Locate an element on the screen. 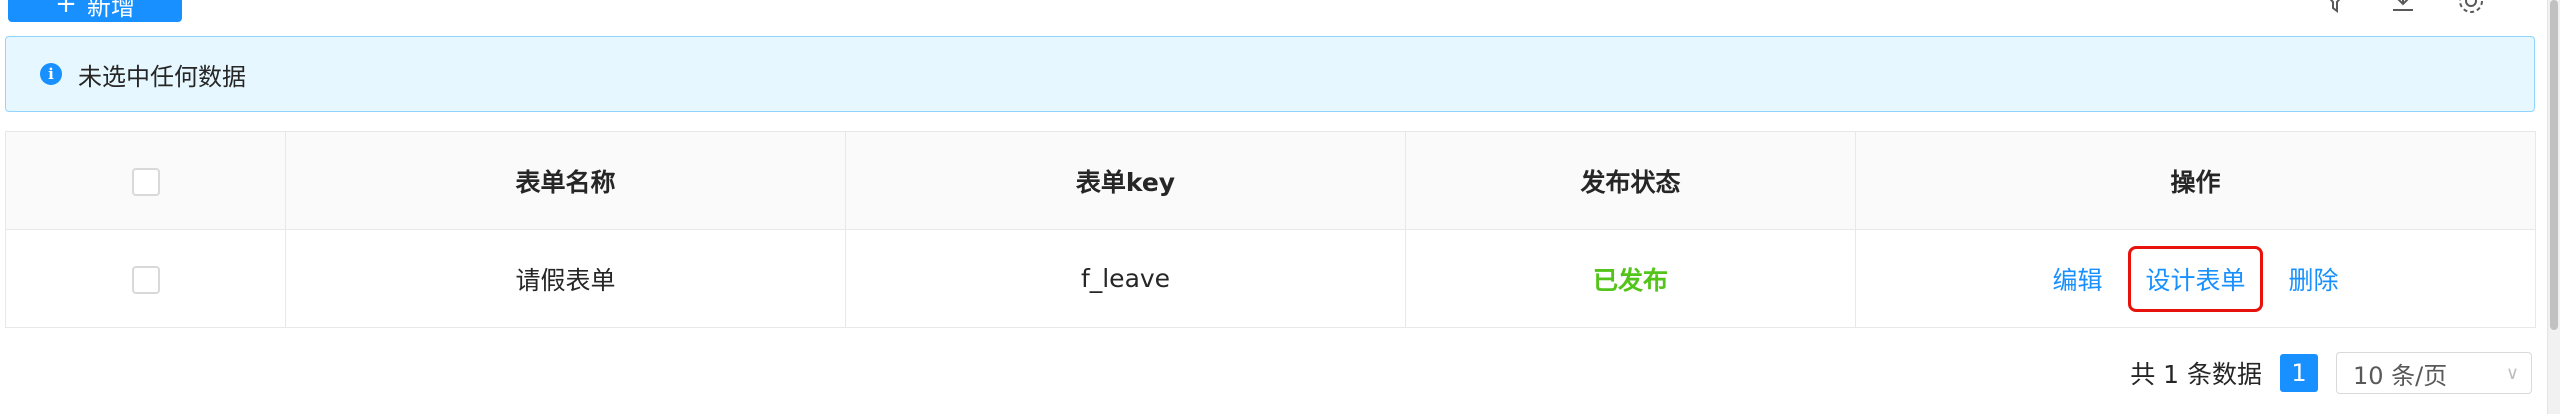 This screenshot has width=2560, height=414. total-count: 共 1 条数据 is located at coordinates (2196, 374).